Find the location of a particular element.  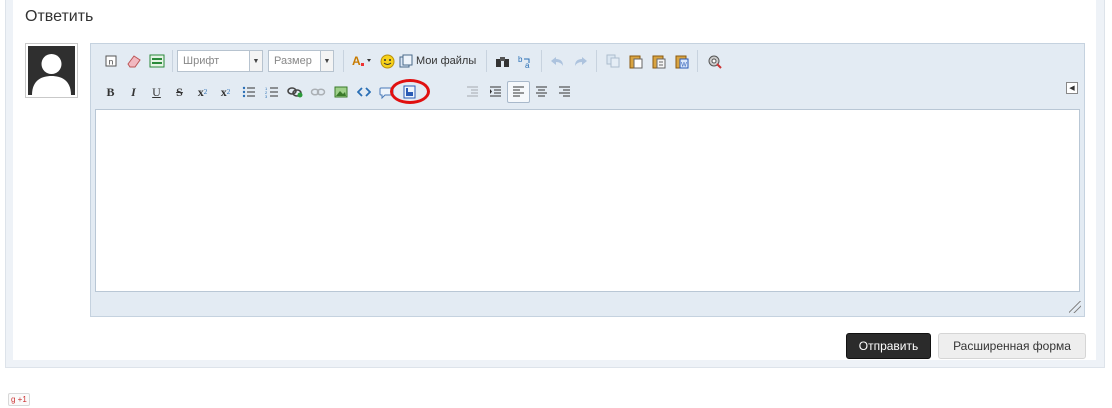

svg-text: W is located at coordinates (684, 65).